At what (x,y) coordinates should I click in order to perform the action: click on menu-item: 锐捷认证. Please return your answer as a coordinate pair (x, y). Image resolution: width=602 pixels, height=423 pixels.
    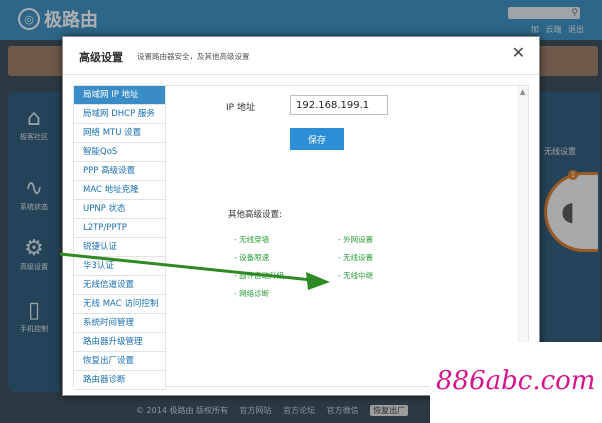
    Looking at the image, I should click on (120, 247).